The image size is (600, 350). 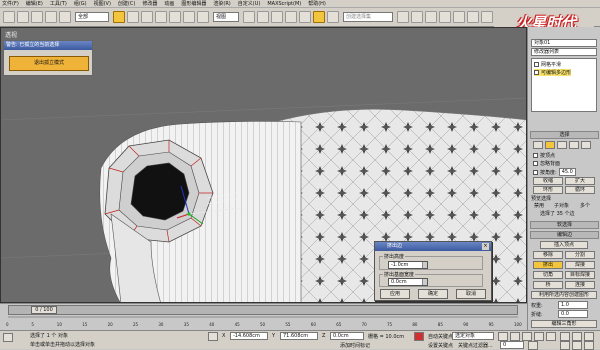 What do you see at coordinates (431, 17) in the screenshot?
I see `layer-manager-icon` at bounding box center [431, 17].